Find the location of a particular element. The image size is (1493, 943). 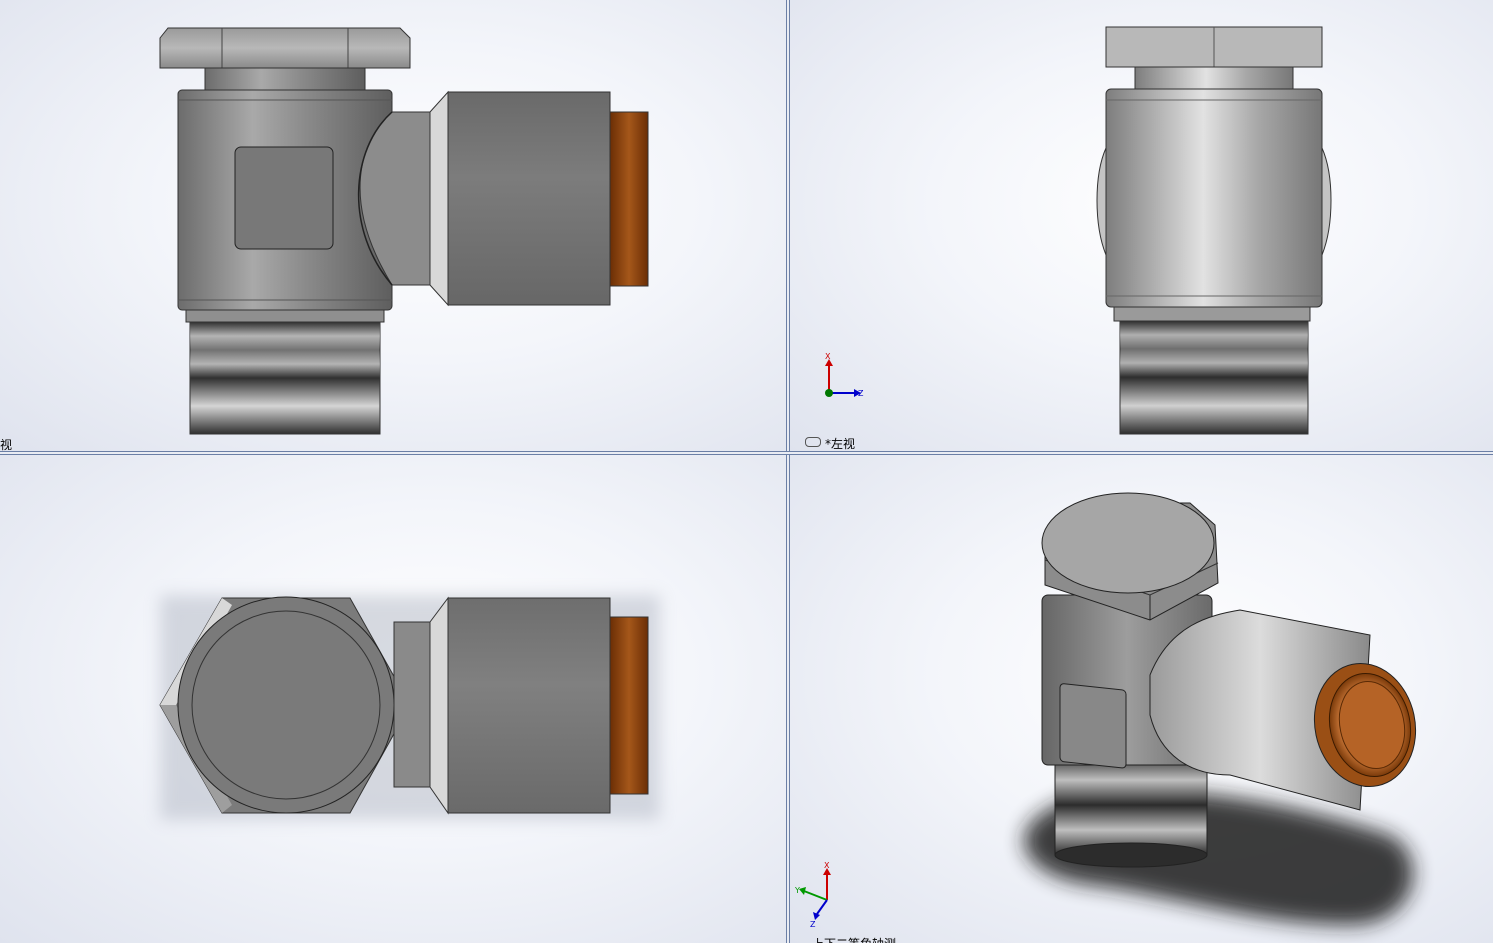

iso-thread is located at coordinates (1131, 805).